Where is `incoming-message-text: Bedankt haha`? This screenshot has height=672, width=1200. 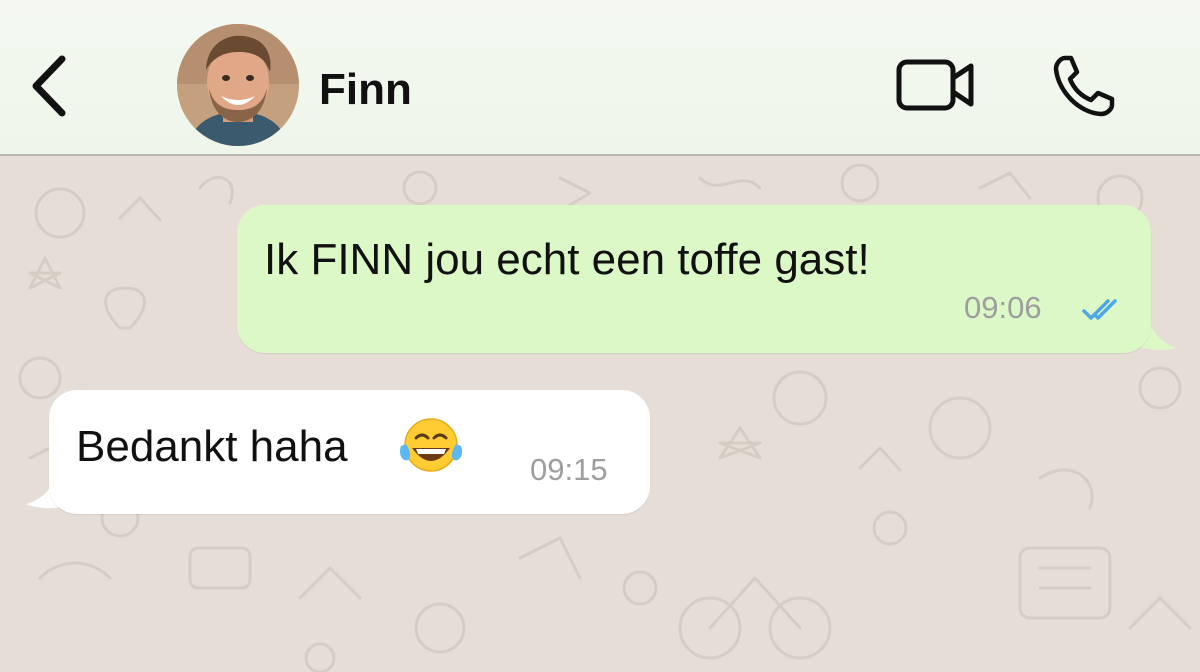 incoming-message-text: Bedankt haha is located at coordinates (212, 446).